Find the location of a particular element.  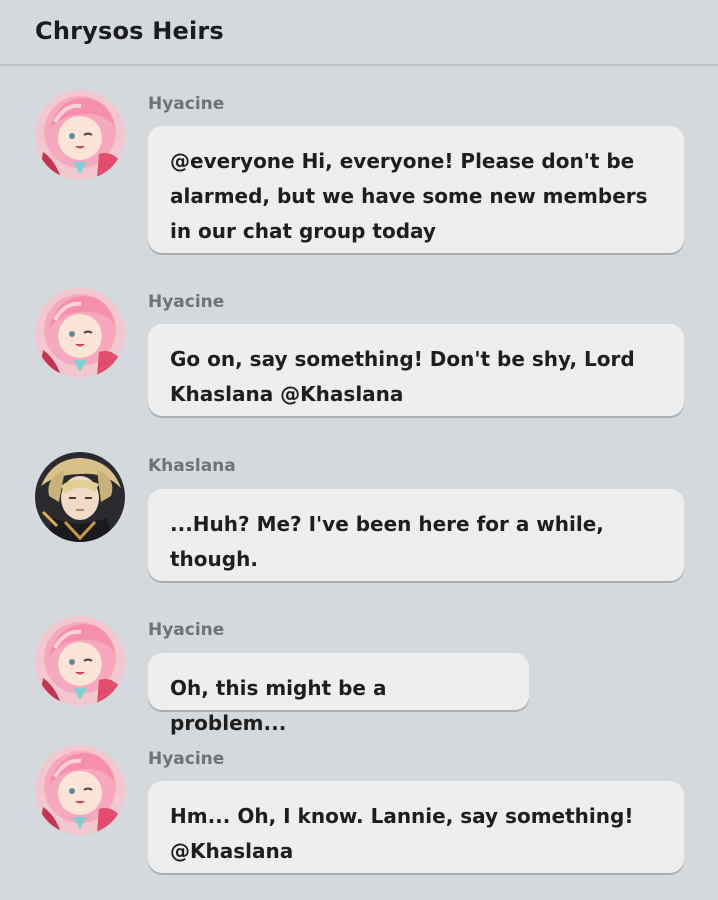

group-title: Chrysos Heirs is located at coordinates (129, 31).